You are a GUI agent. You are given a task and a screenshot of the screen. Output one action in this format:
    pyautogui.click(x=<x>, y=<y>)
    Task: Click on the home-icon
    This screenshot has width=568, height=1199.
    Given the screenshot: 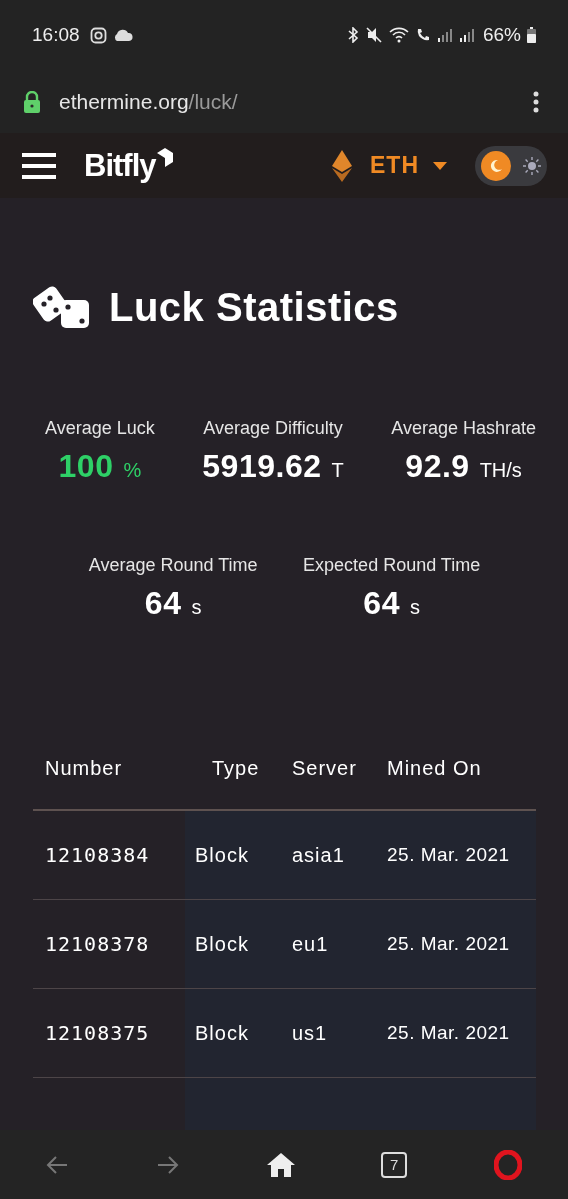 What is the action you would take?
    pyautogui.click(x=280, y=1164)
    